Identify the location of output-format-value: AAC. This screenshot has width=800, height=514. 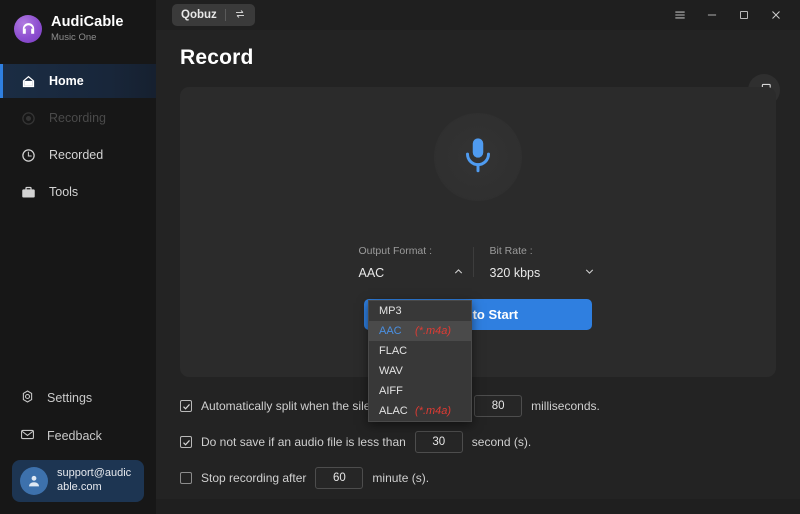
(371, 273).